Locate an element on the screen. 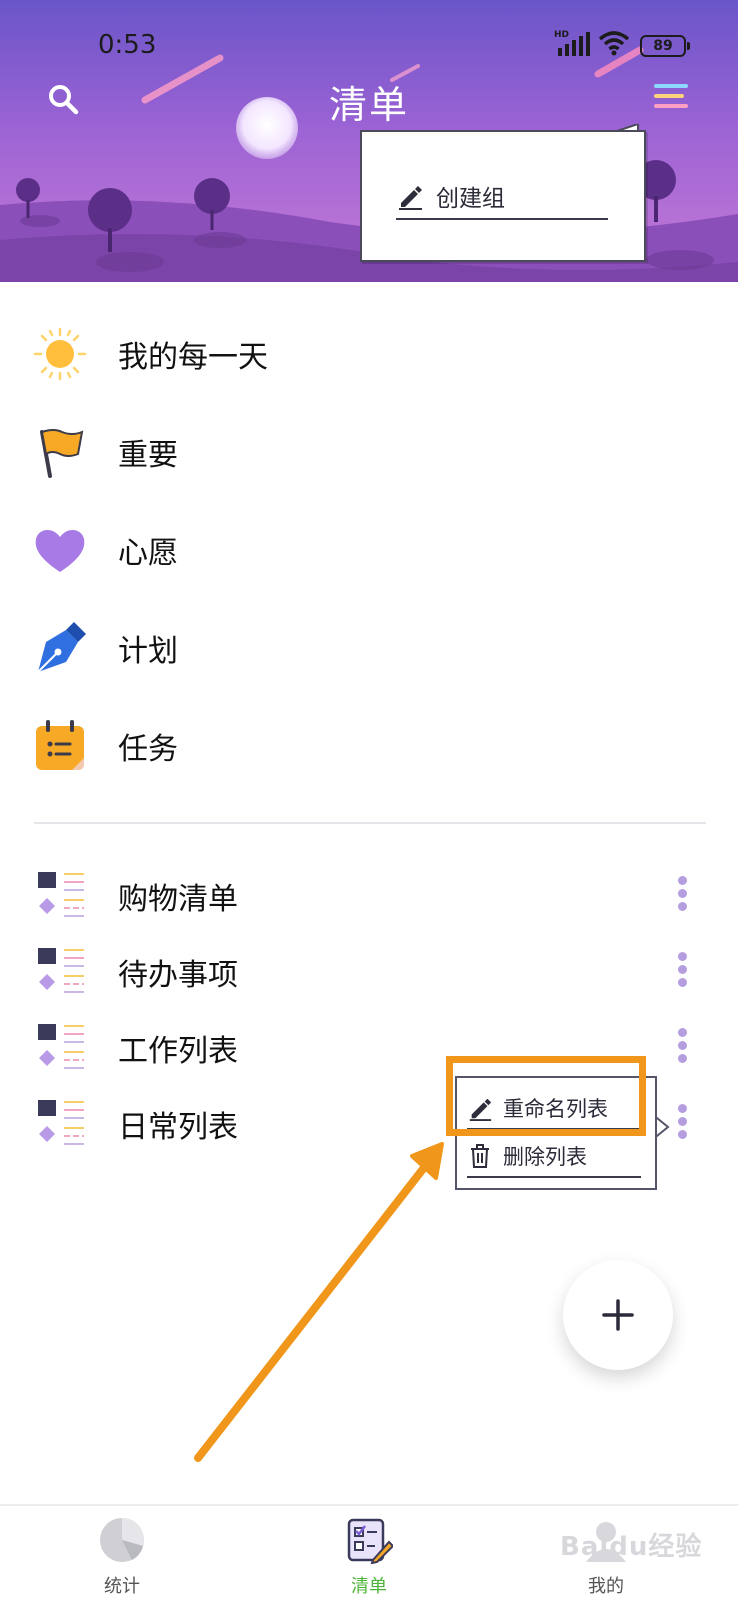 The height and width of the screenshot is (1602, 738). custom-list-shopping: 购物清单 is located at coordinates (369, 896).